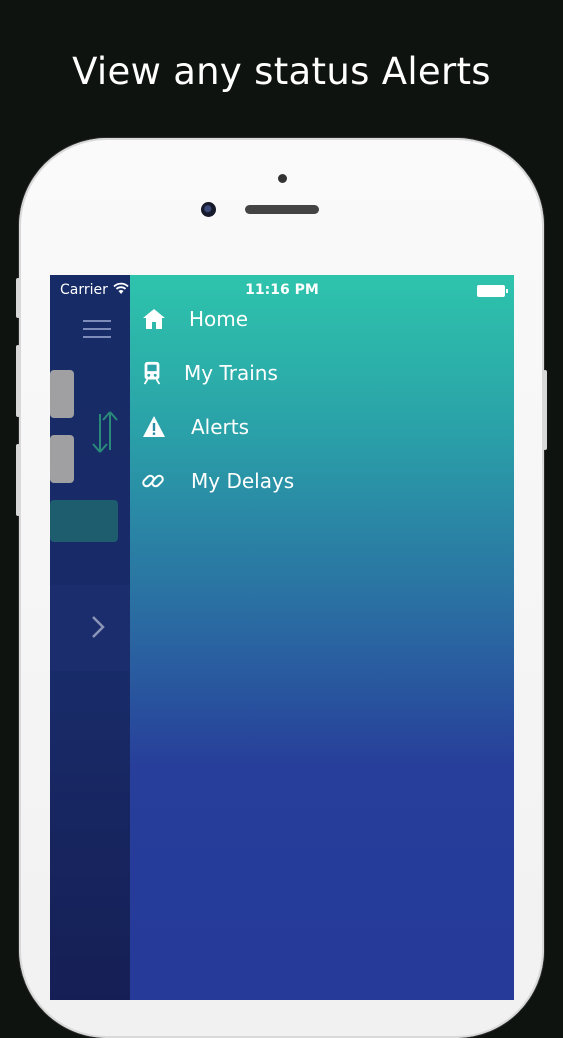 The image size is (563, 1038). I want to click on drawer-item-label: My Trains, so click(231, 373).